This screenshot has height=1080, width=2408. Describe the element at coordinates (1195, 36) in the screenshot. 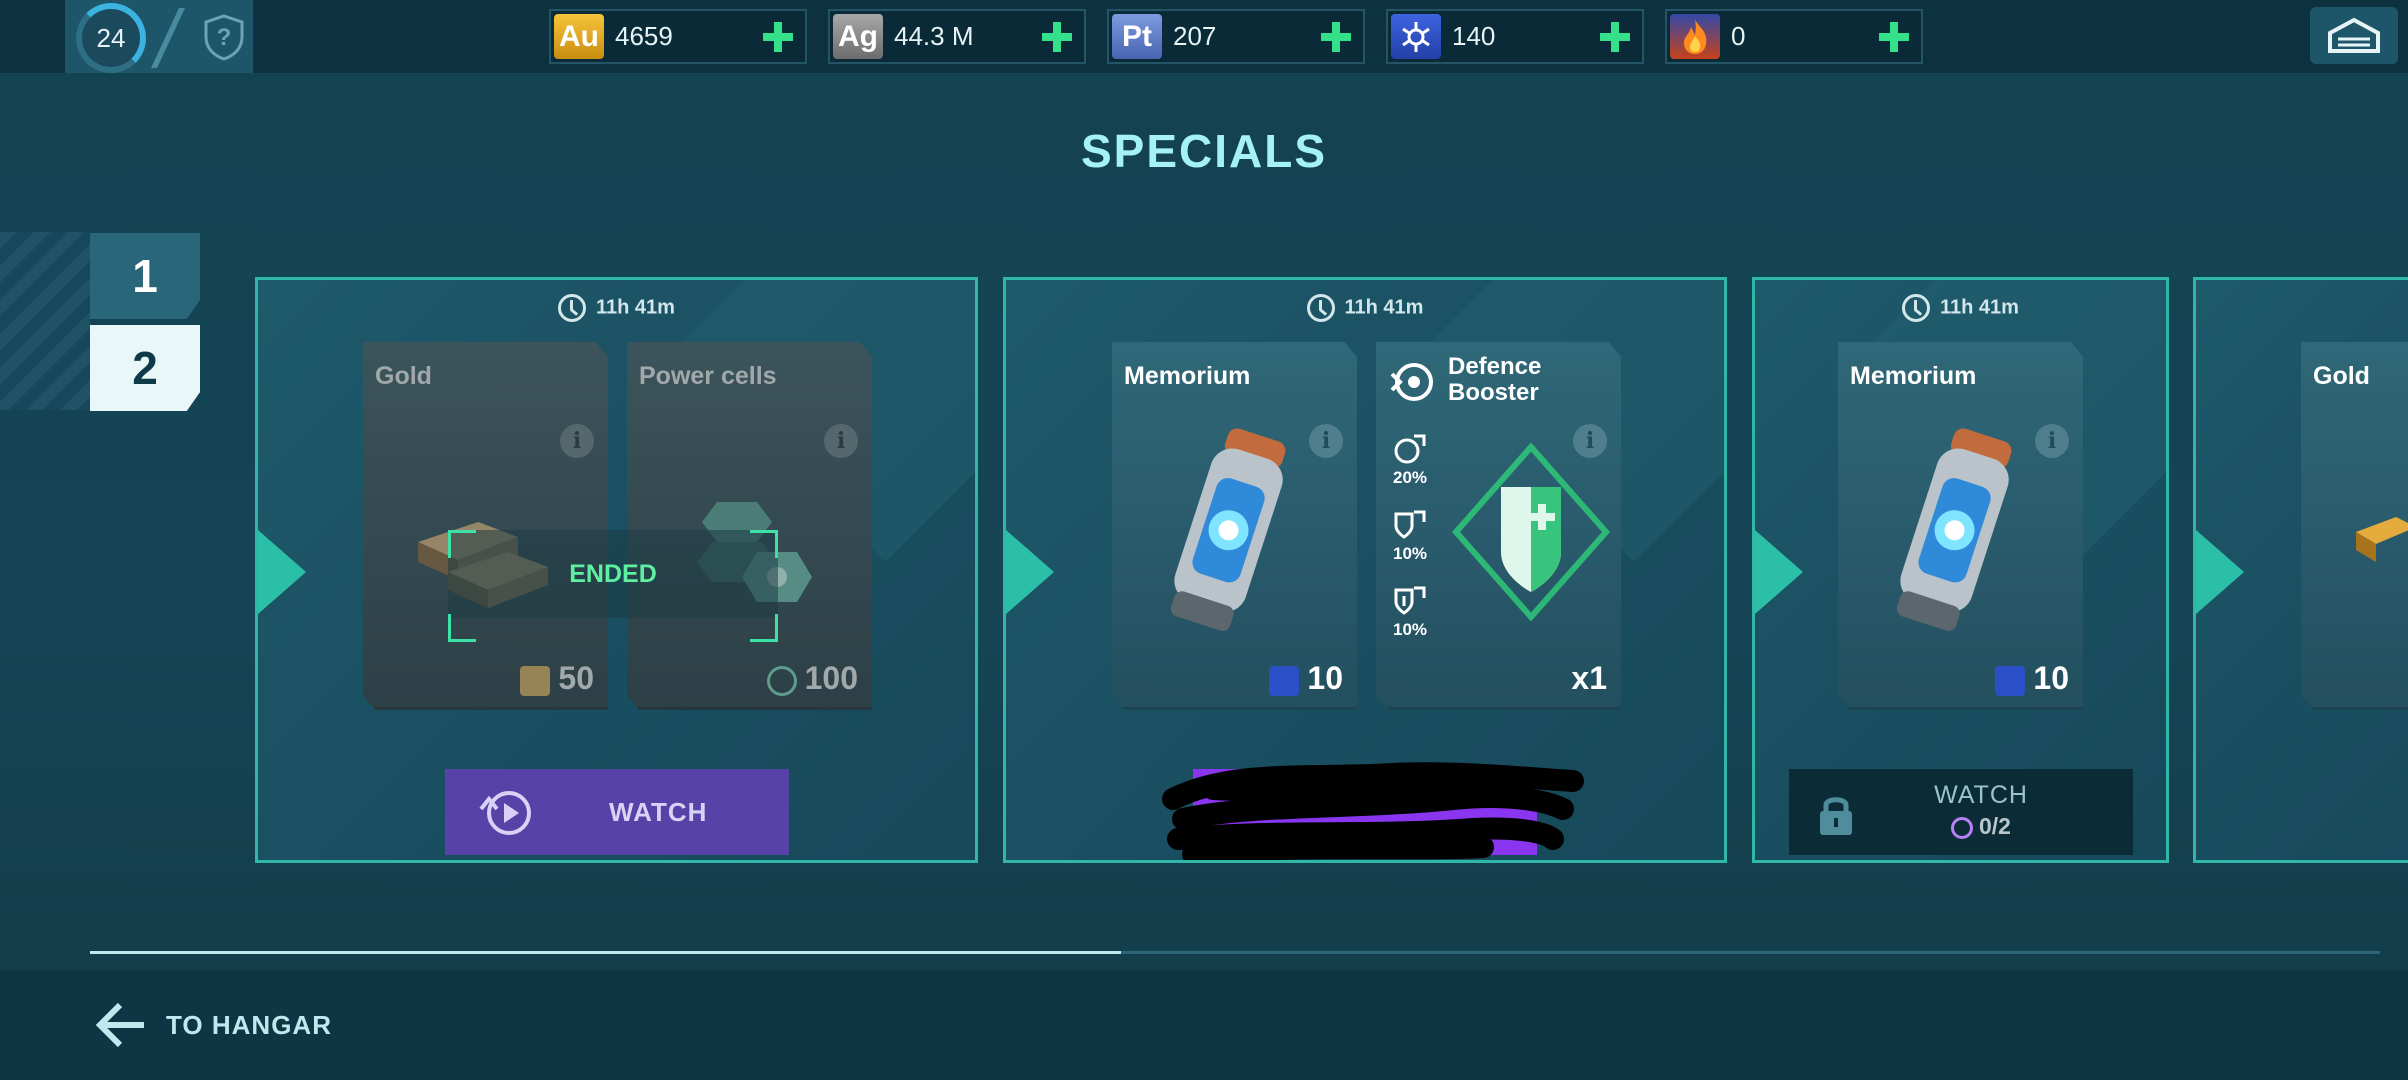

I see `platinum-value: 207` at that location.